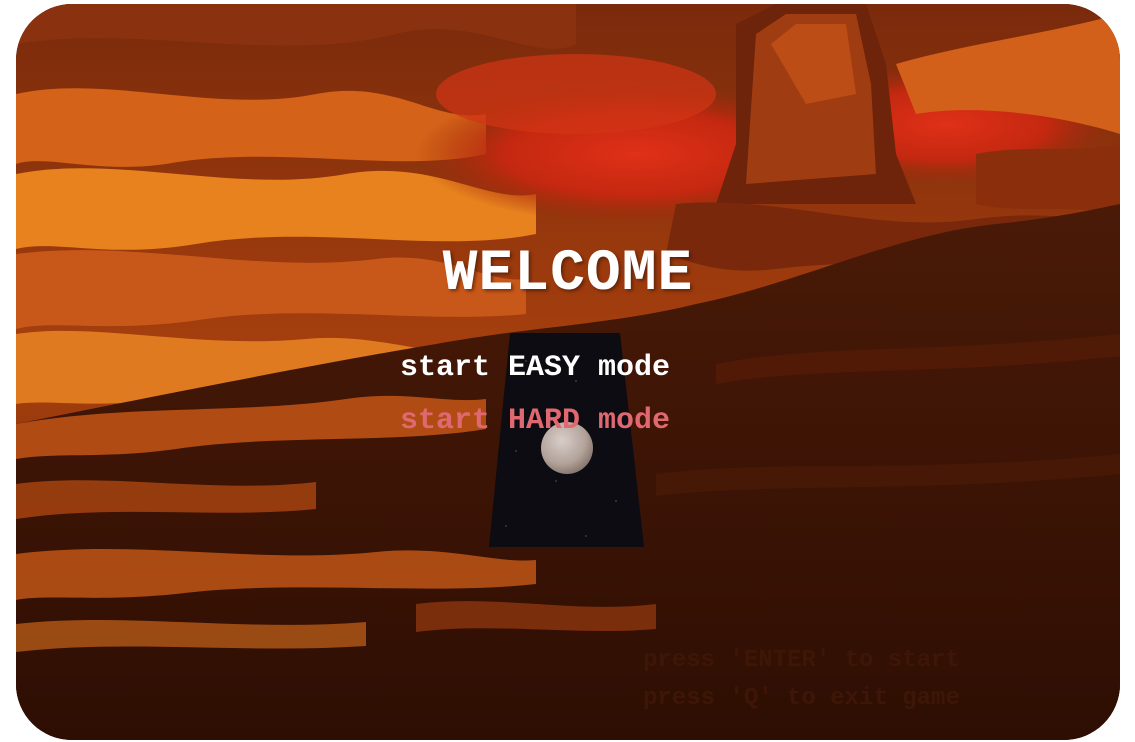  I want to click on enter-hint-text: press 'ENTER' to start, so click(801, 660).